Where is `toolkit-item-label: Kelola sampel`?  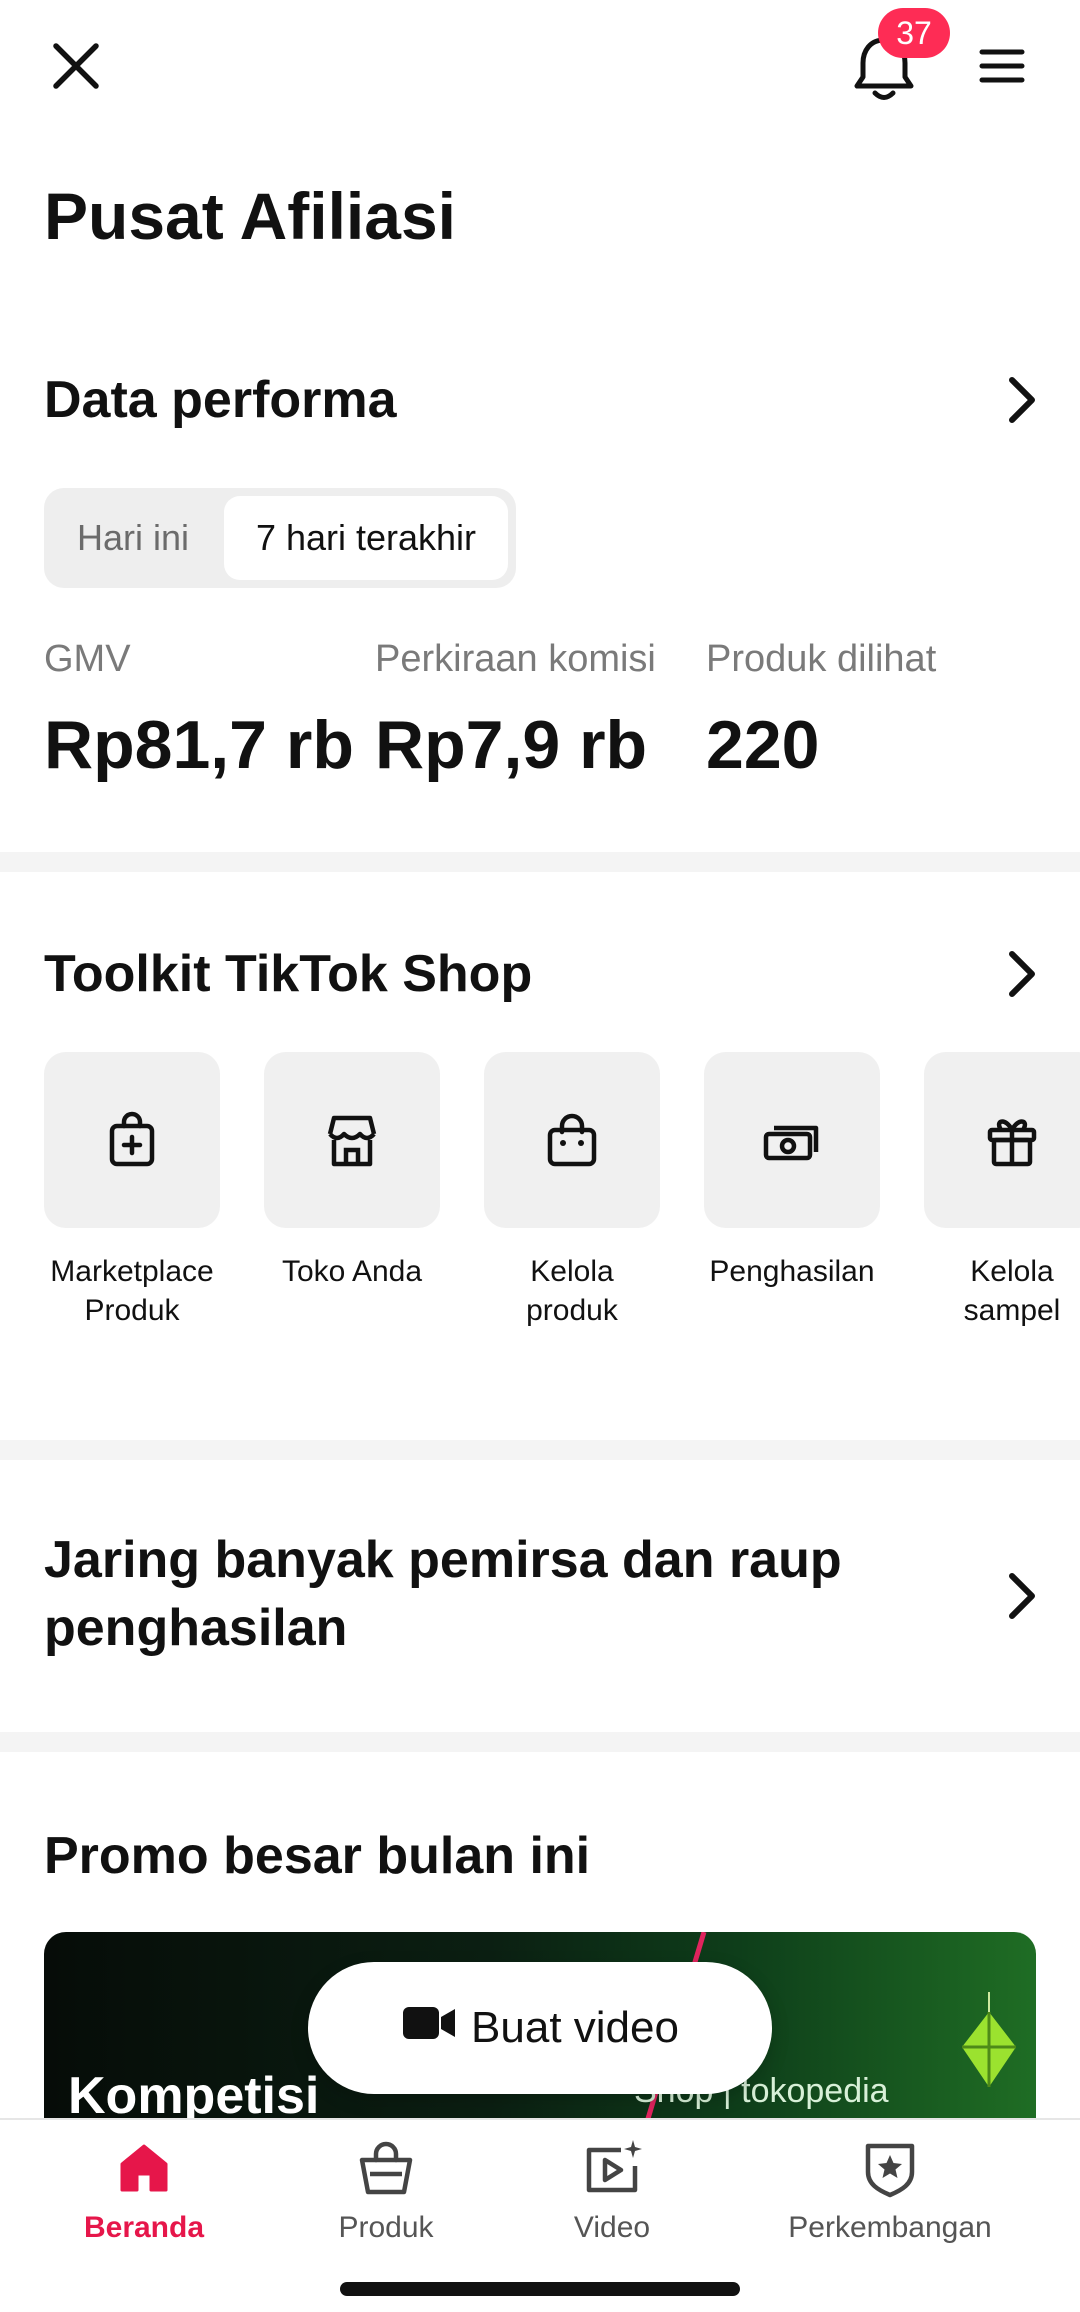
toolkit-item-label: Kelola sampel is located at coordinates (1012, 1291).